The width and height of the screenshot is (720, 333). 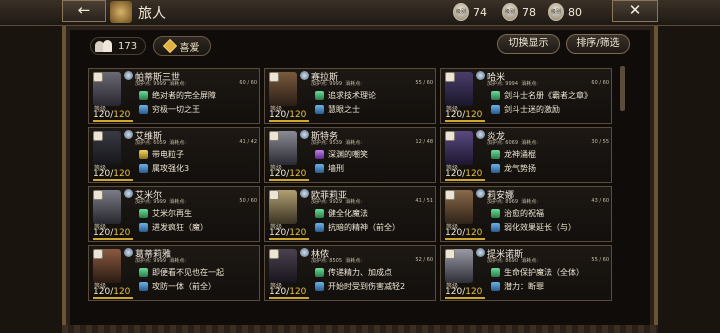 I want to click on ability-2: 潜力：断罪, so click(x=517, y=286).